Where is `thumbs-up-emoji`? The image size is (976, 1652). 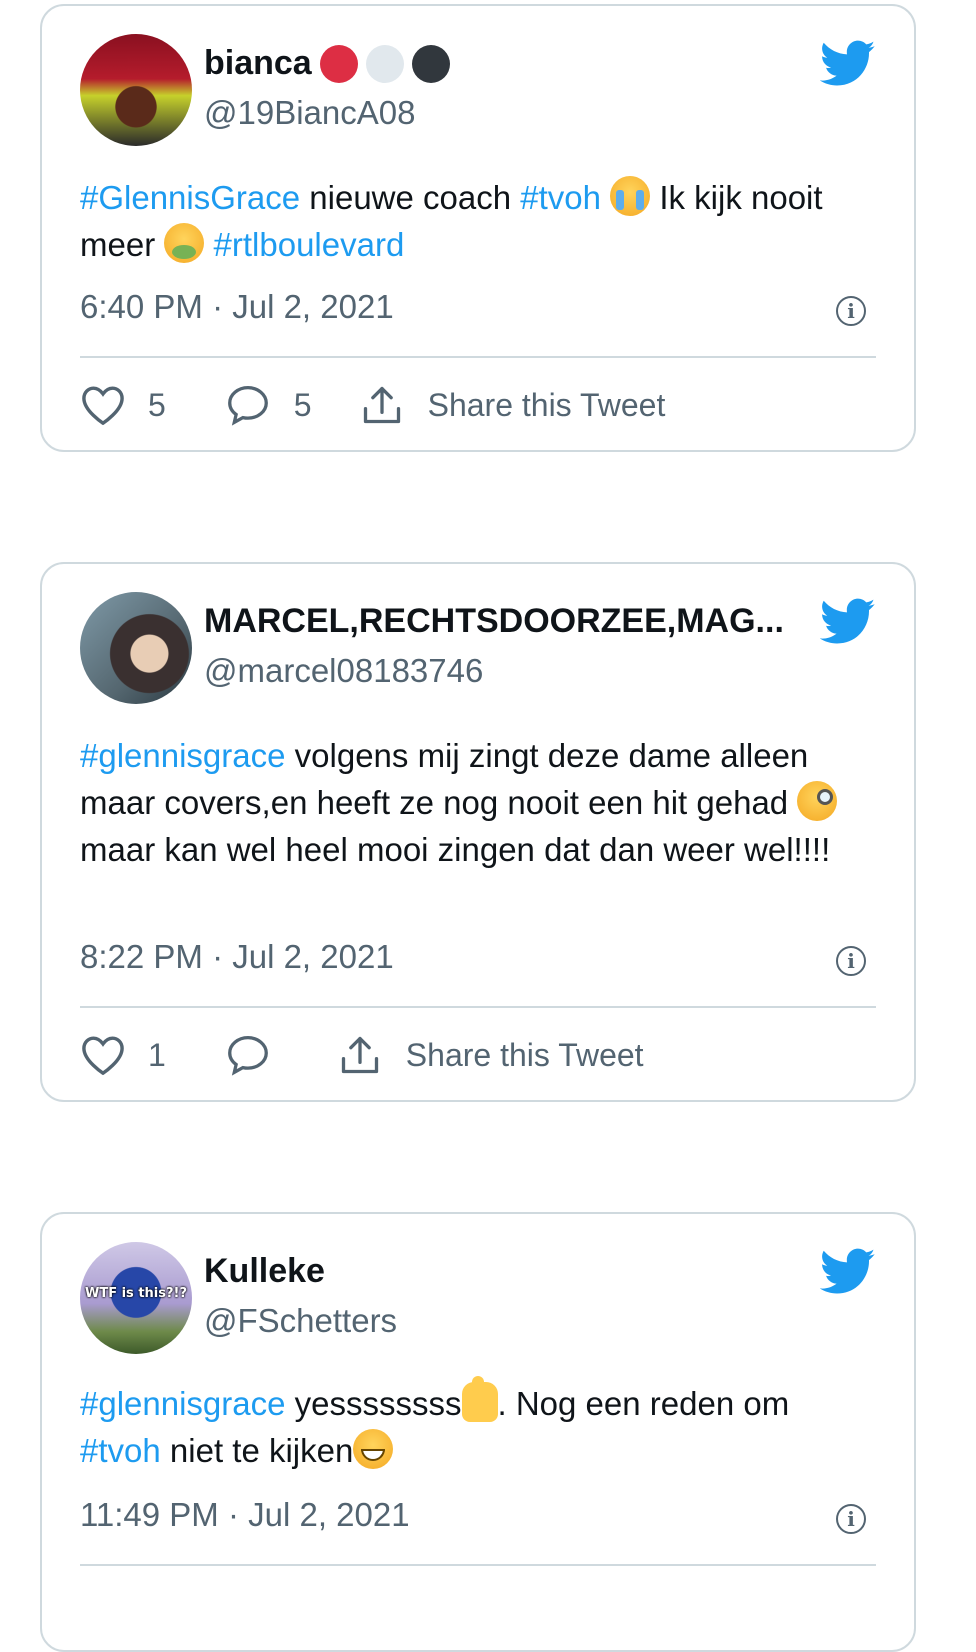 thumbs-up-emoji is located at coordinates (479, 1399).